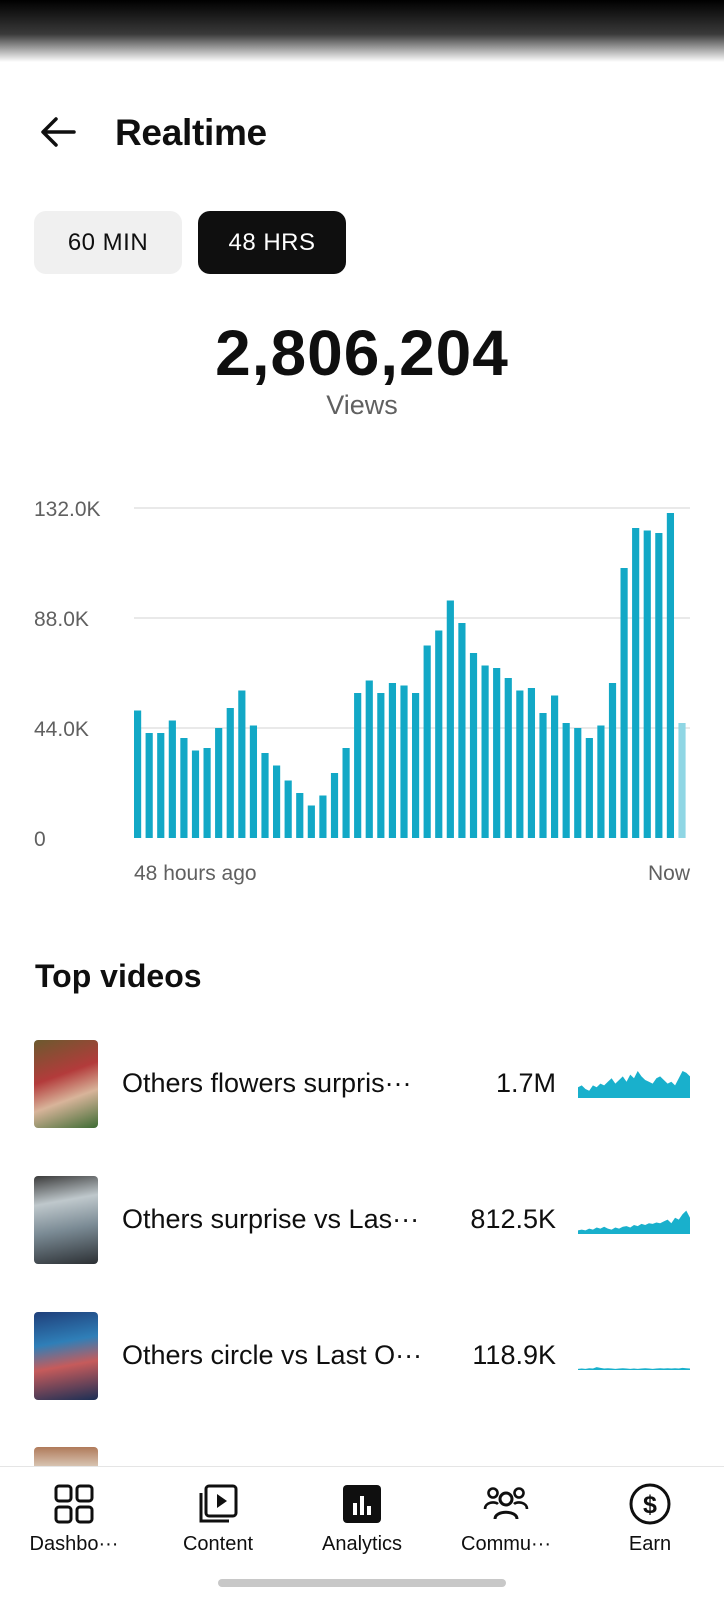 Image resolution: width=724 pixels, height=1601 pixels. What do you see at coordinates (362, 31) in the screenshot?
I see `status-bar` at bounding box center [362, 31].